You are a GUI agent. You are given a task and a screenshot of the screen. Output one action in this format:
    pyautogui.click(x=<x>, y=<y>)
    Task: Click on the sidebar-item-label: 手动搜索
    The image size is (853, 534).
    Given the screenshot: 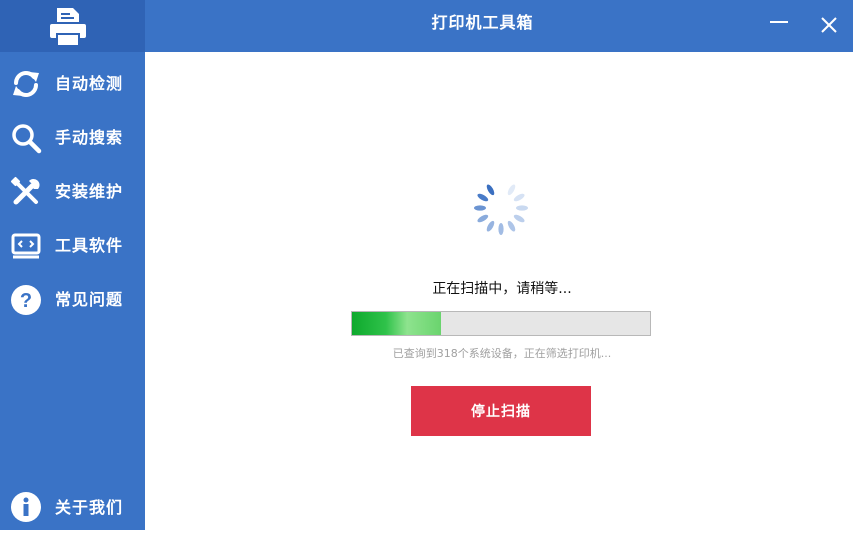 What is the action you would take?
    pyautogui.click(x=89, y=137)
    